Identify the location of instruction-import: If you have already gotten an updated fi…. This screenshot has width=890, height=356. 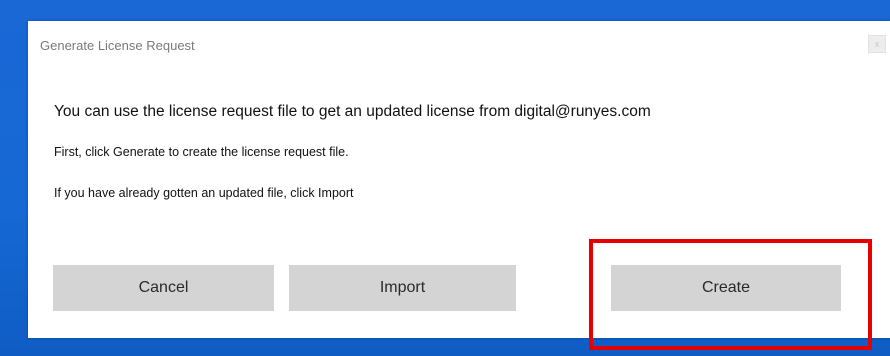
(204, 193).